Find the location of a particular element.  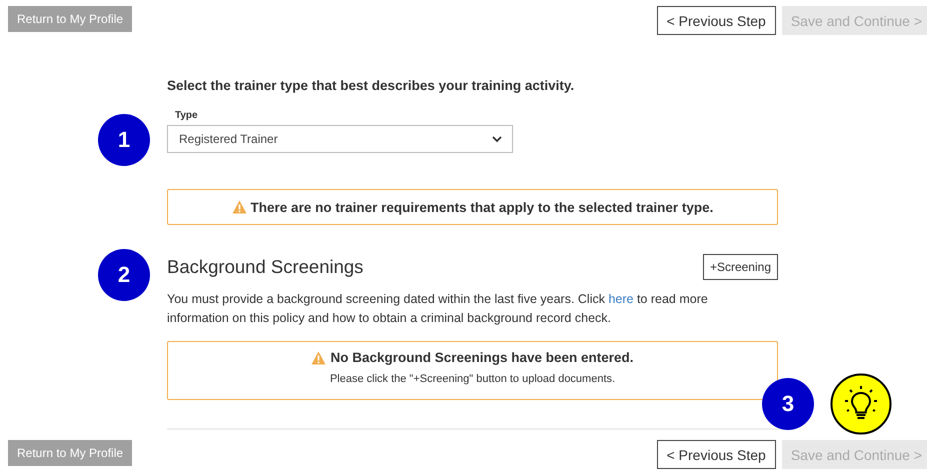

add-screening-button: +Screening is located at coordinates (740, 267).